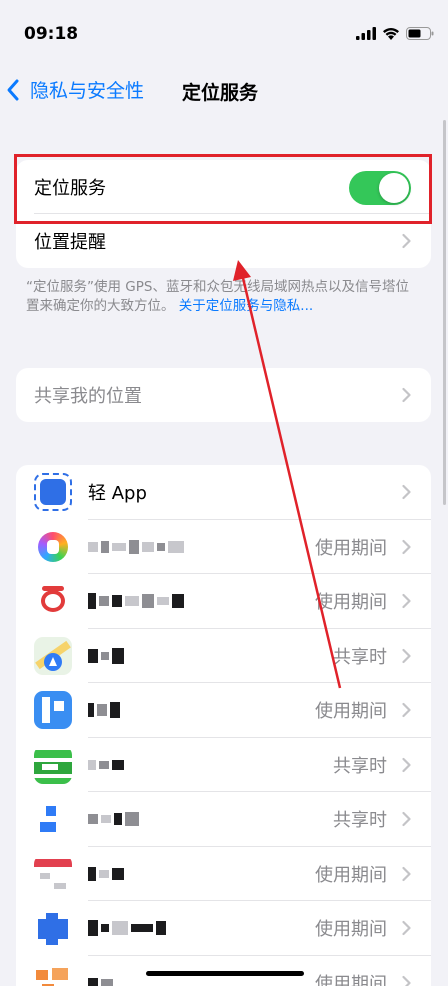 Image resolution: width=448 pixels, height=986 pixels. What do you see at coordinates (117, 494) in the screenshot?
I see `app-name: 轻 App` at bounding box center [117, 494].